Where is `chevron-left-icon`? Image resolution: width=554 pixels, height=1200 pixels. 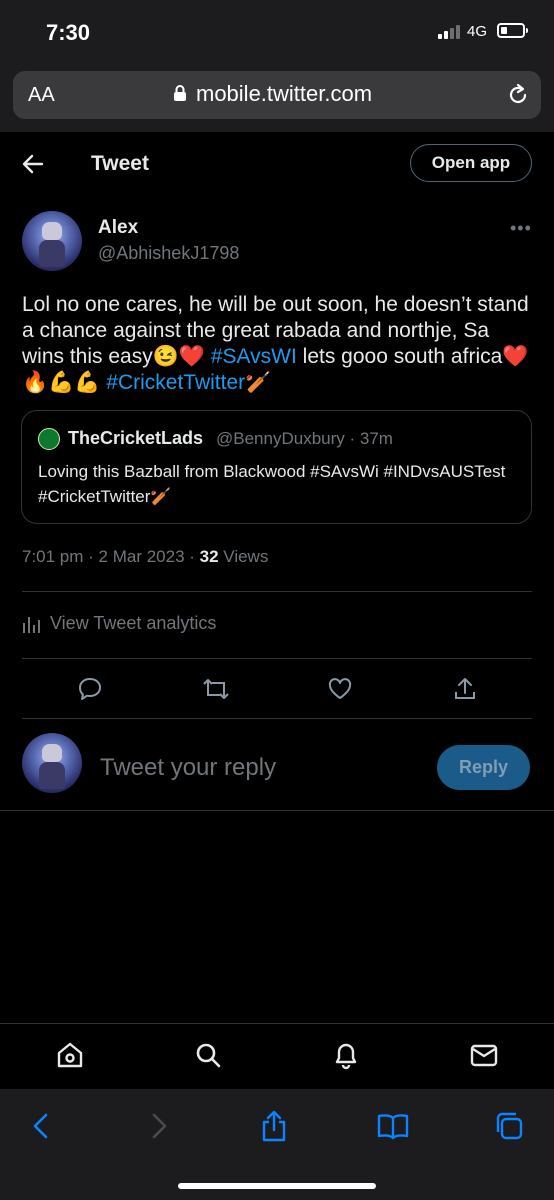
chevron-left-icon is located at coordinates (40, 1126).